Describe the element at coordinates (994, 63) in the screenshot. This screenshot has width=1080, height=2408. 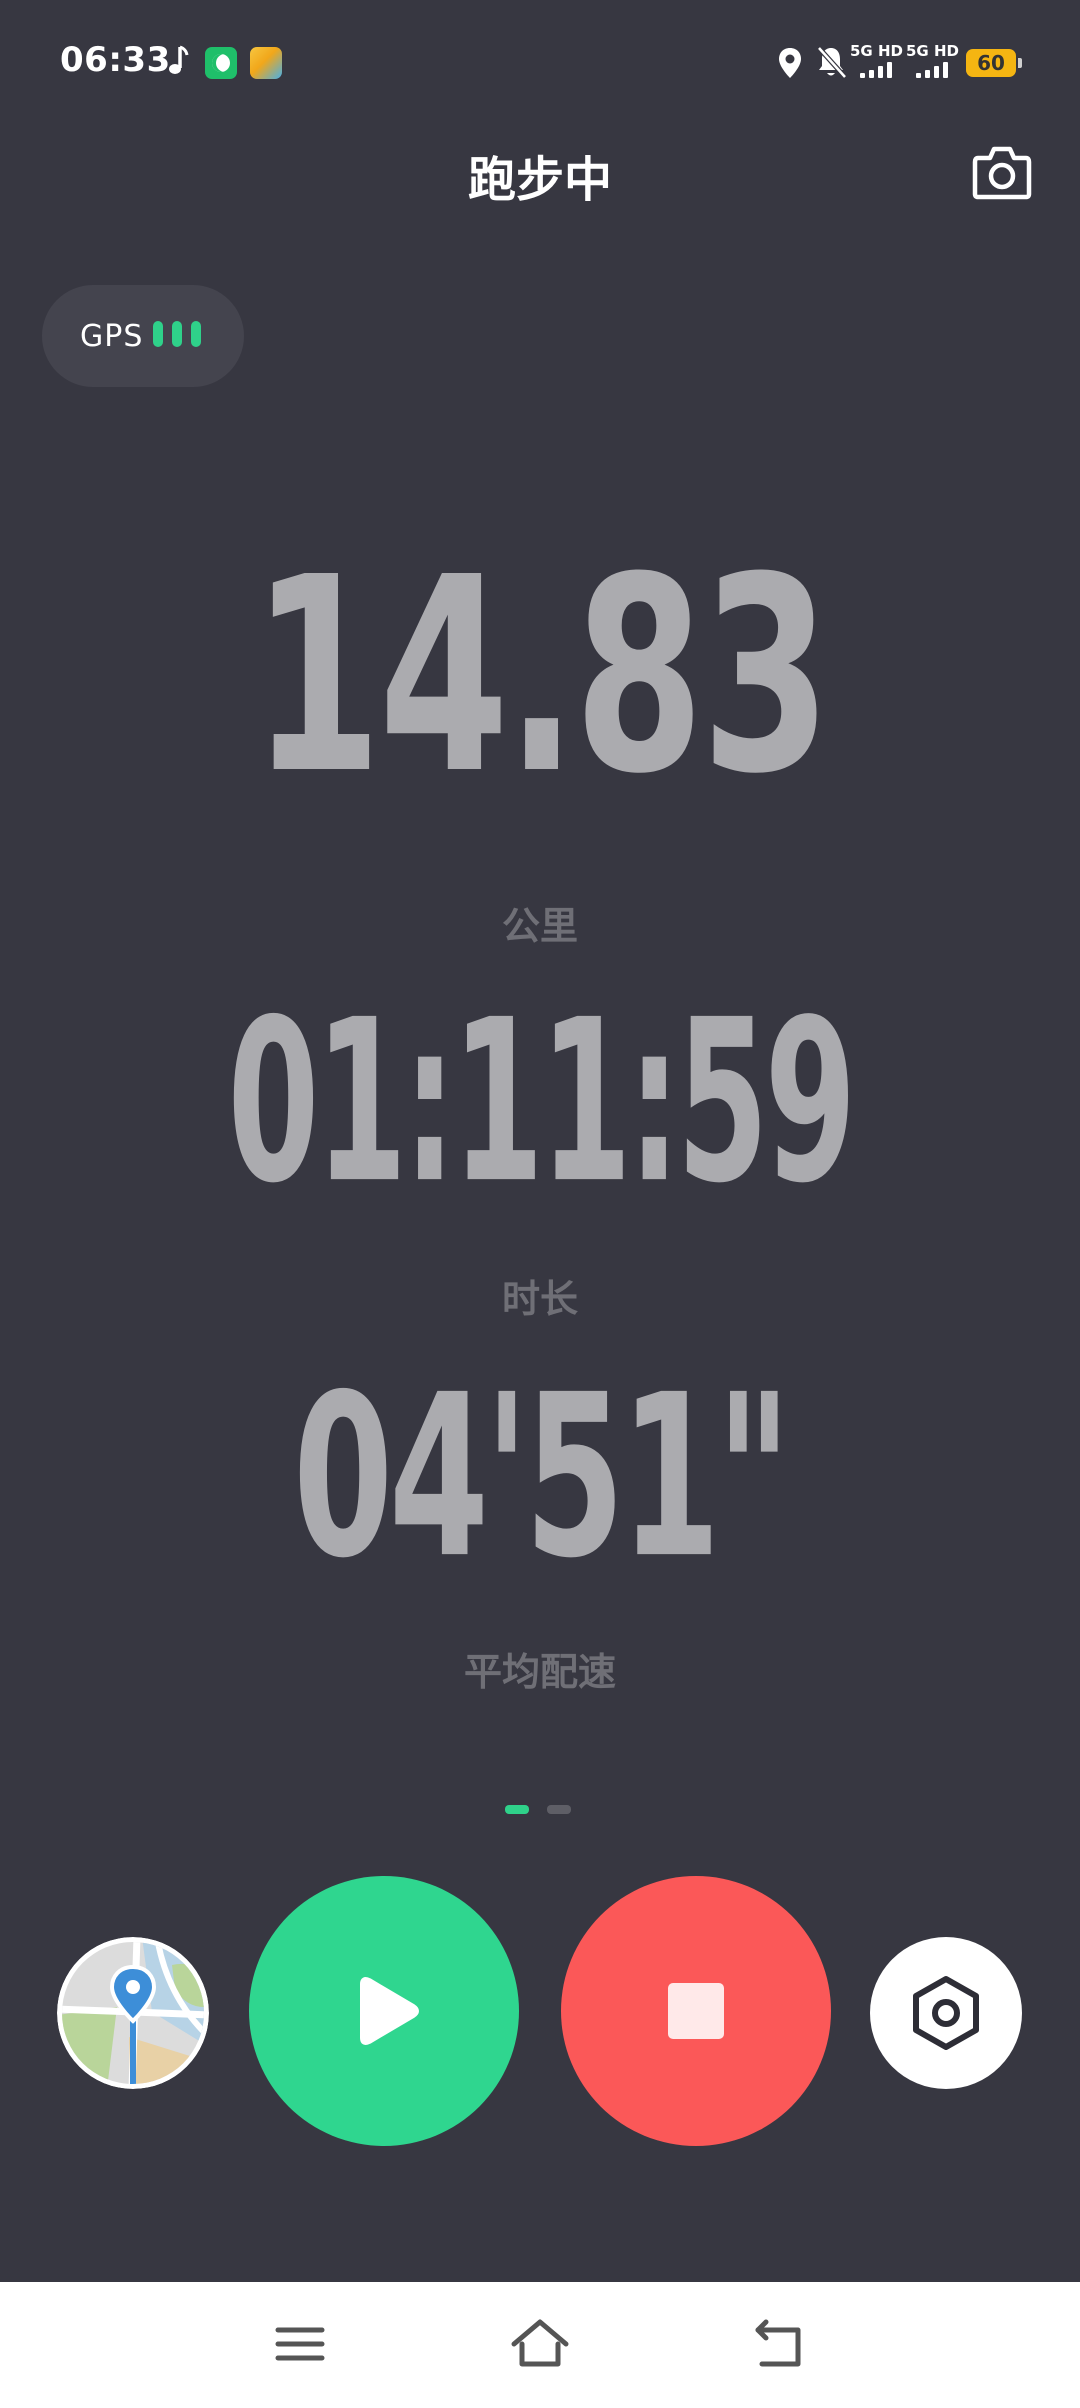
I see `battery-icon: 60` at that location.